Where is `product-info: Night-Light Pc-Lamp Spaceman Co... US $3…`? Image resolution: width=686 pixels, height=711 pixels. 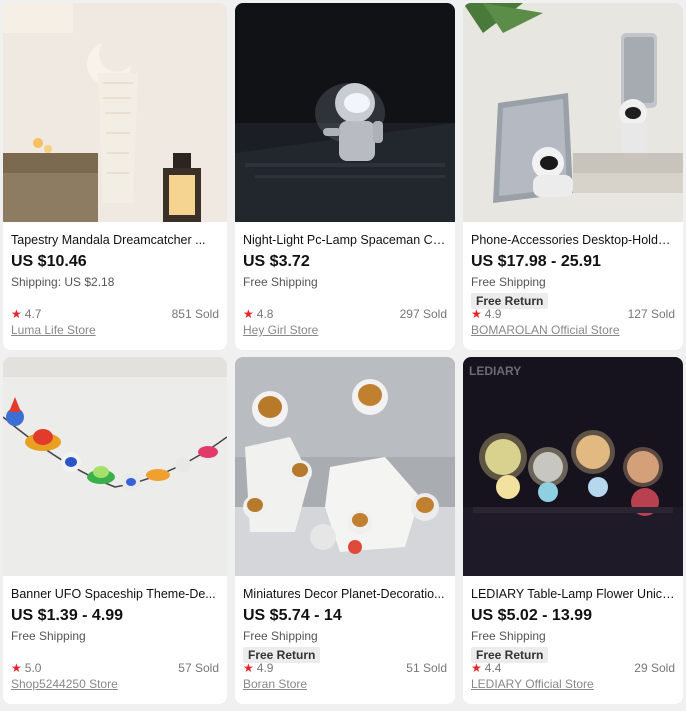 product-info: Night-Light Pc-Lamp Spaceman Co... US $3… is located at coordinates (345, 286).